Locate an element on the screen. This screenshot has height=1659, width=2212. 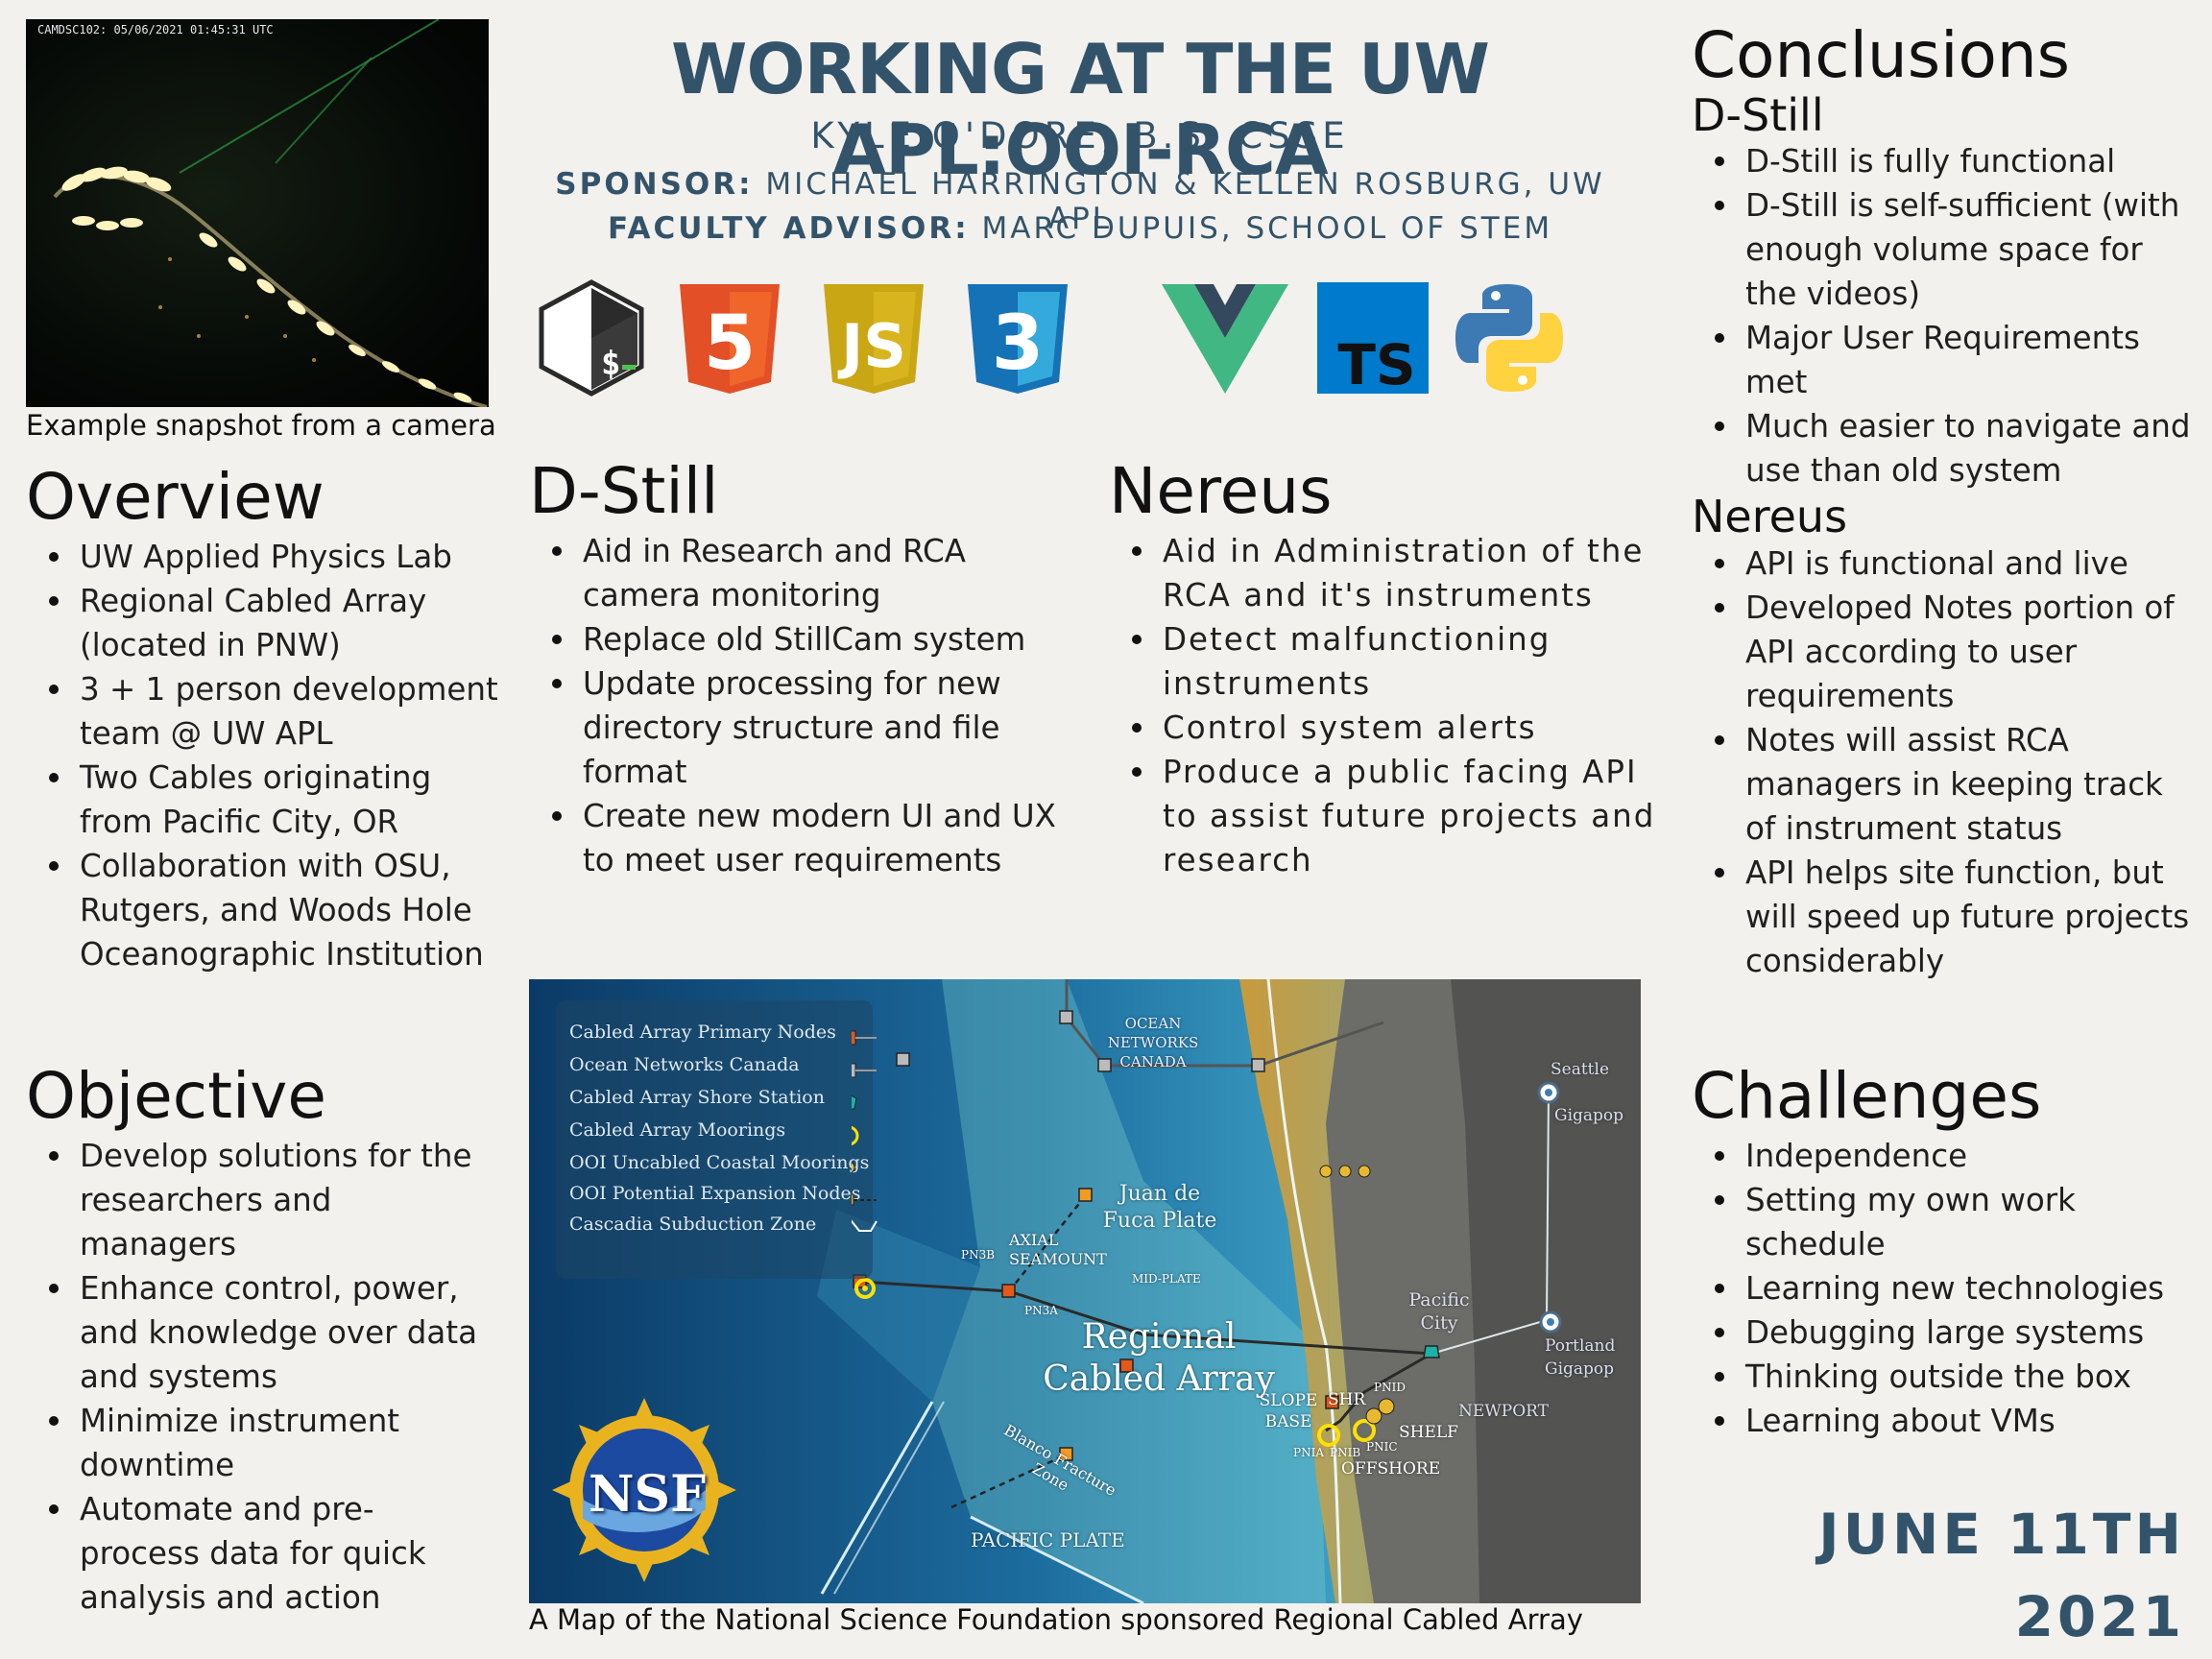
label-juan-de-fuca: Juan de Fuca Plate is located at coordinates (1159, 1207).